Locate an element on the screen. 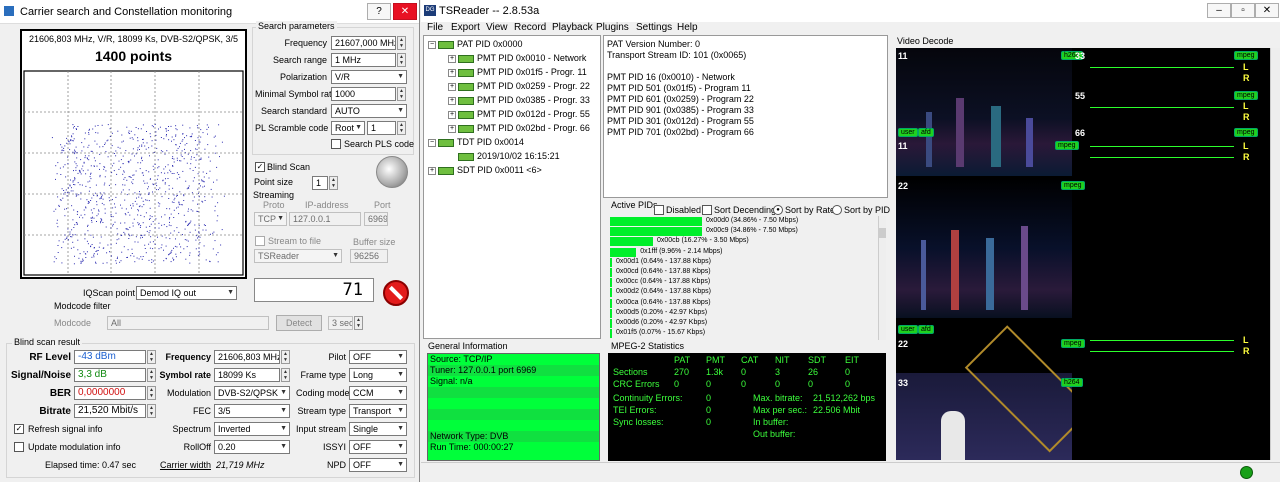  frequency-field: 21607,000 MHz is located at coordinates (363, 43).